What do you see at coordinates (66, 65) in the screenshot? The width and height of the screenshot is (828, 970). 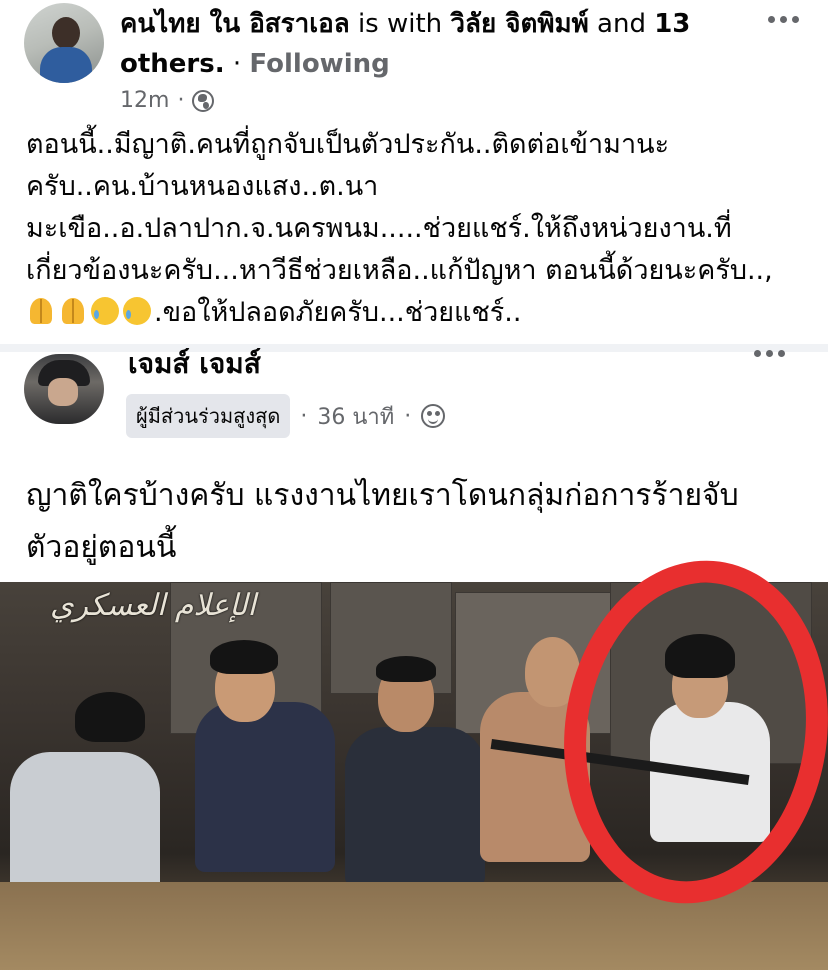 I see `avatar-body-shape` at bounding box center [66, 65].